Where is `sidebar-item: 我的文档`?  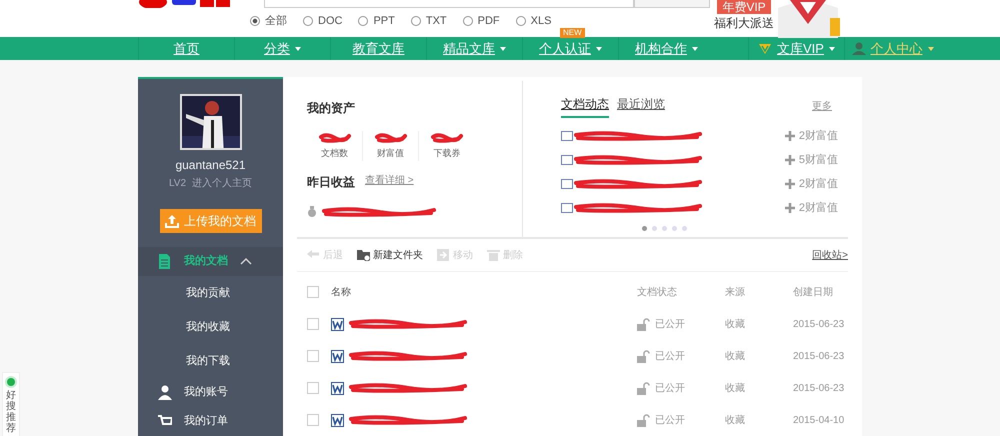
sidebar-item: 我的文档 is located at coordinates (210, 261).